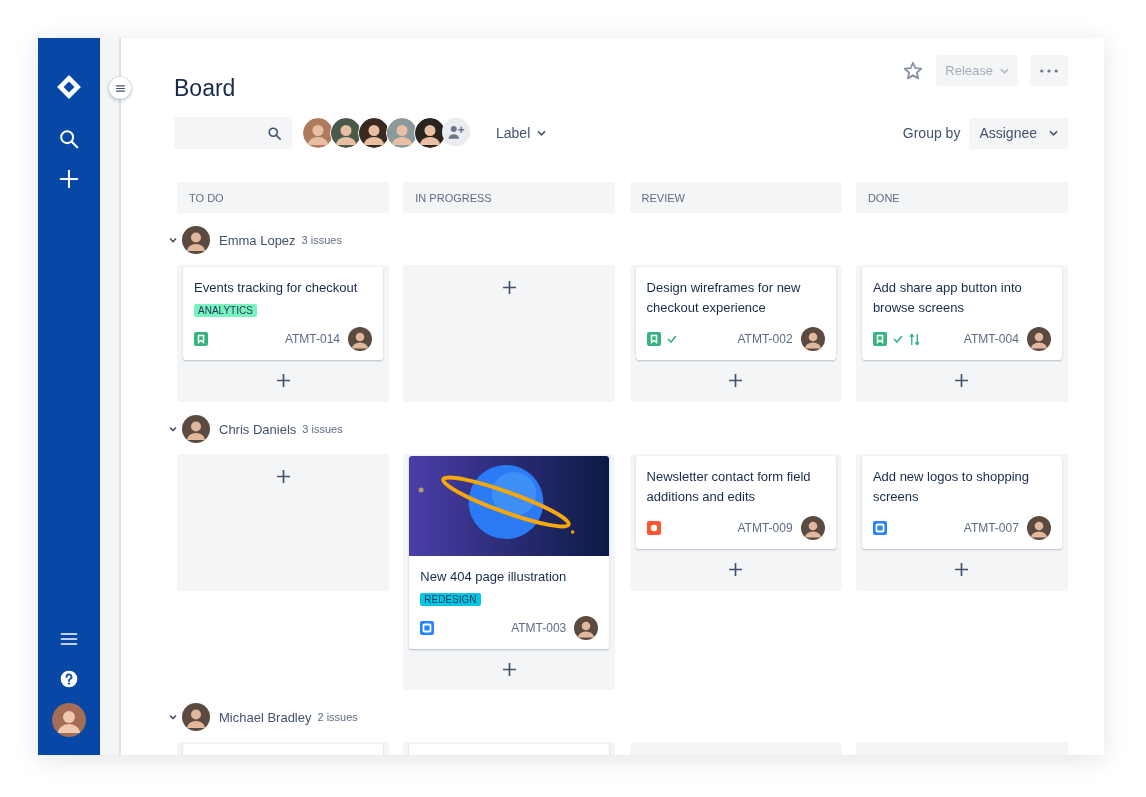  I want to click on card-title: Events tracking for checkout, so click(276, 288).